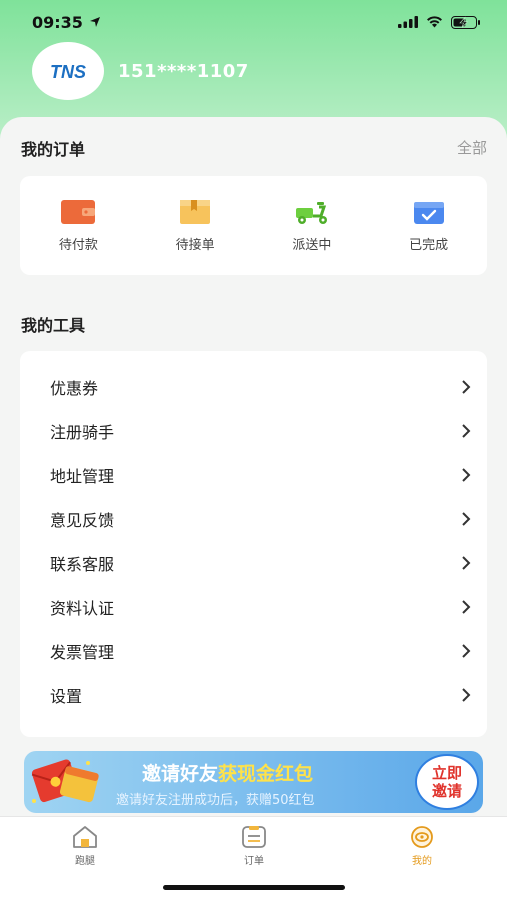 The image size is (507, 900). I want to click on invite-banner: 邀请好友获现金红包 邀请好友注册成功后，获赠50红包 立即 邀请, so click(253, 782).